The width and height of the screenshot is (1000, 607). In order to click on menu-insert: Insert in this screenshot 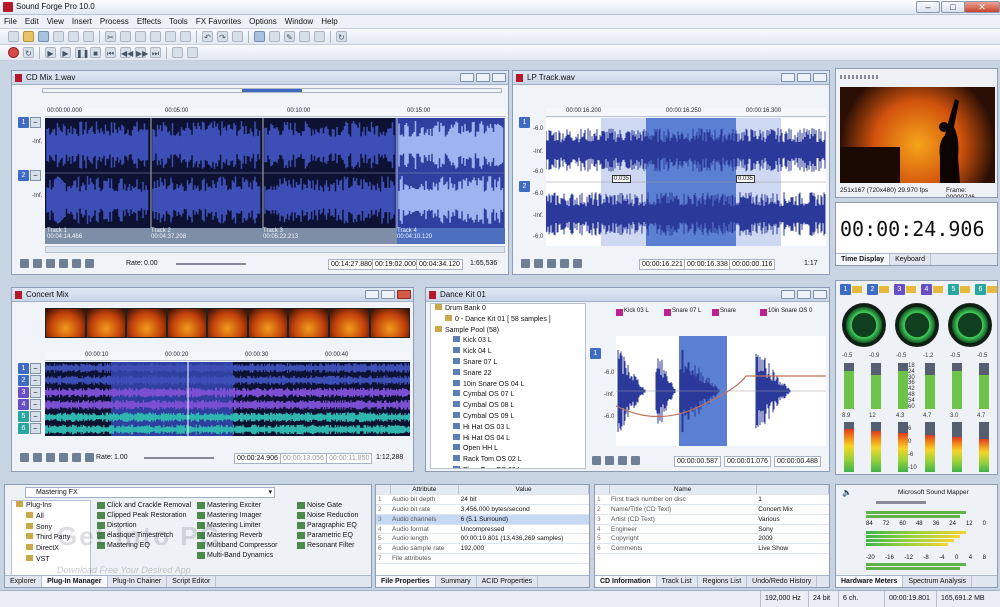, I will do `click(82, 22)`.